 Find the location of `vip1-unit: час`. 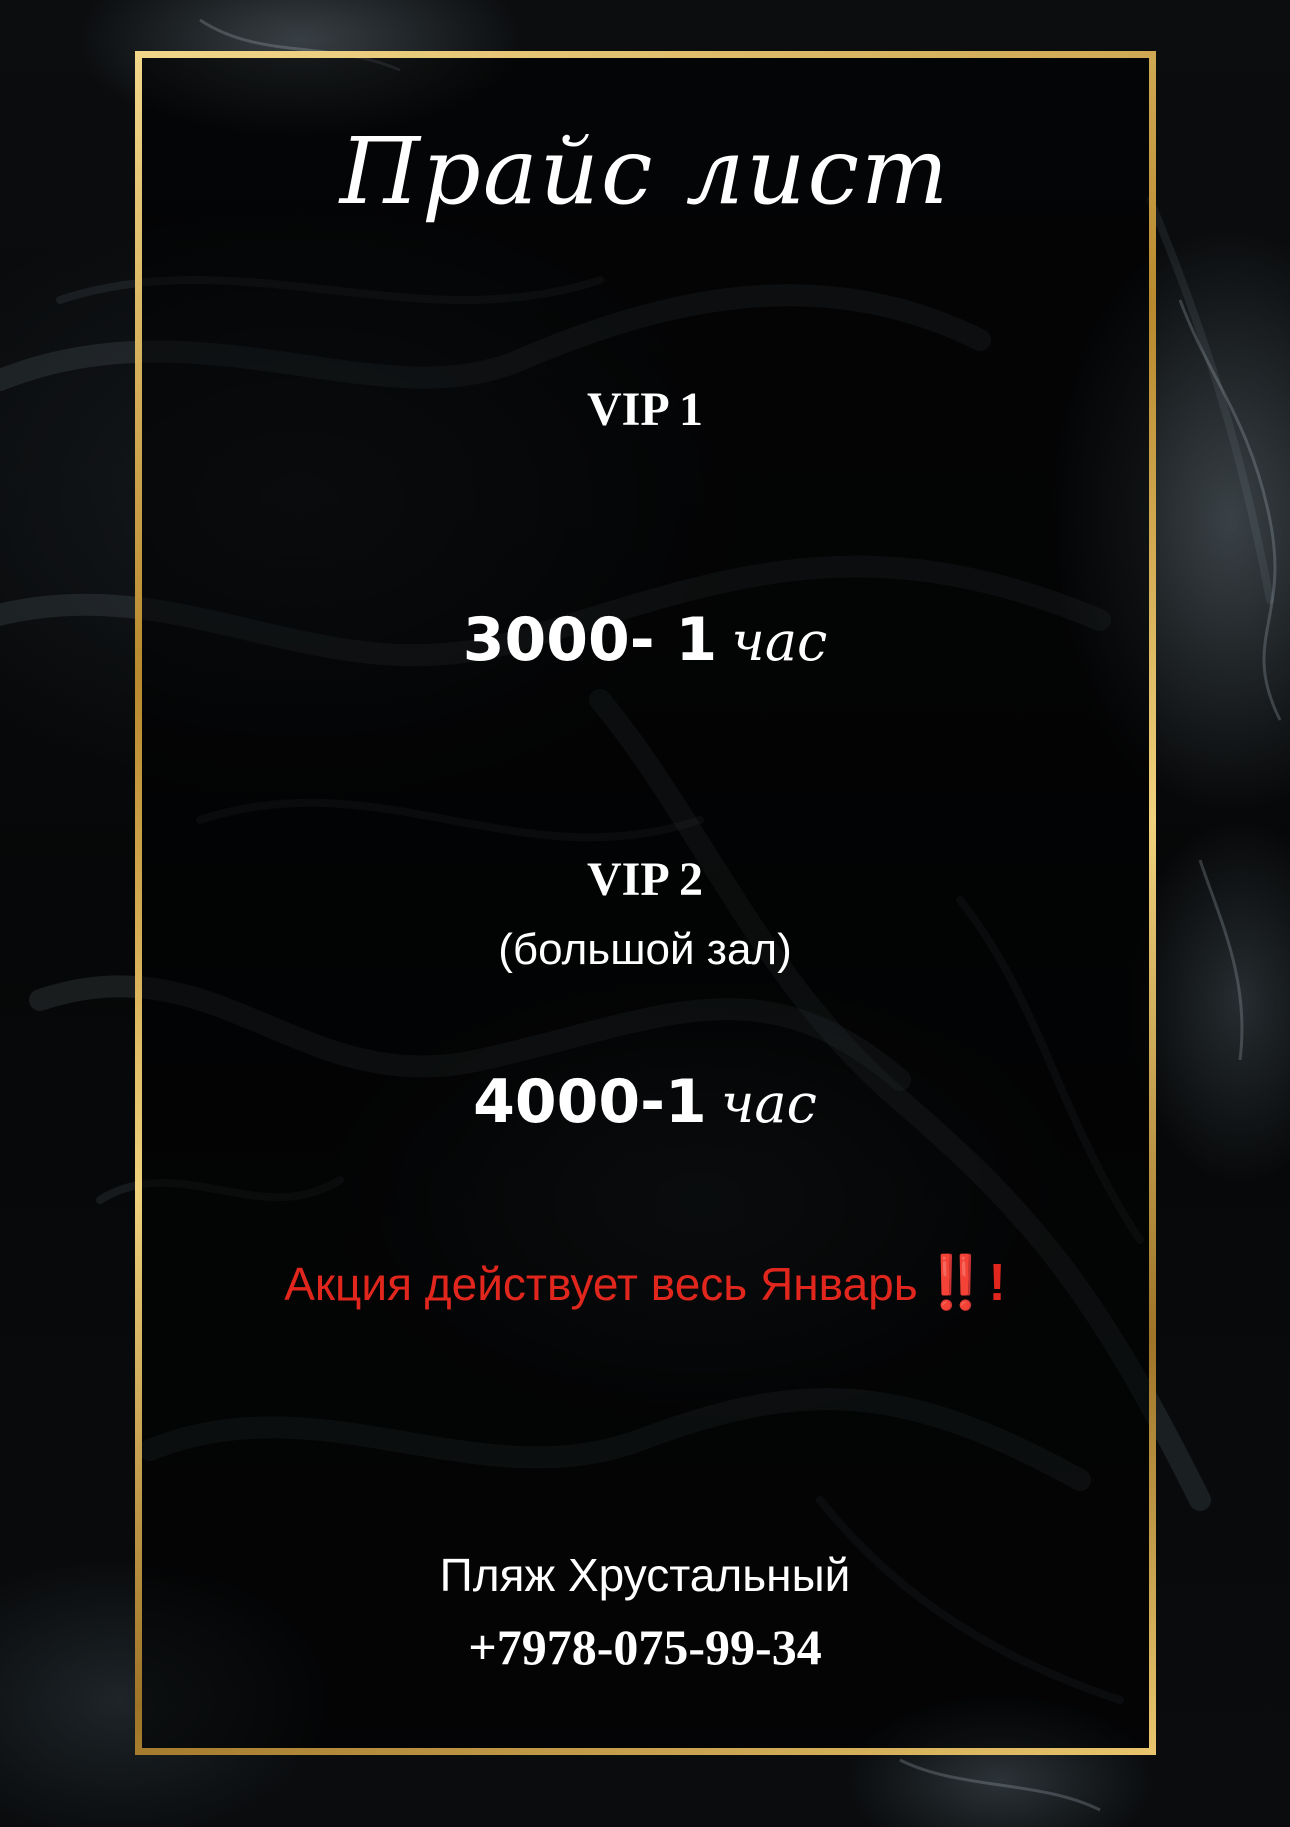

vip1-unit: час is located at coordinates (779, 641).